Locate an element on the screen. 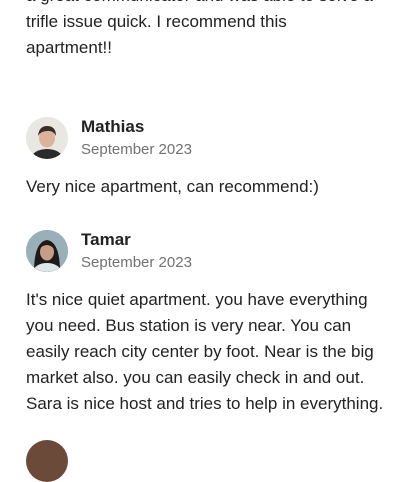 This screenshot has height=482, width=416. review-text: Very nice apartment, can recommend:) is located at coordinates (172, 186).